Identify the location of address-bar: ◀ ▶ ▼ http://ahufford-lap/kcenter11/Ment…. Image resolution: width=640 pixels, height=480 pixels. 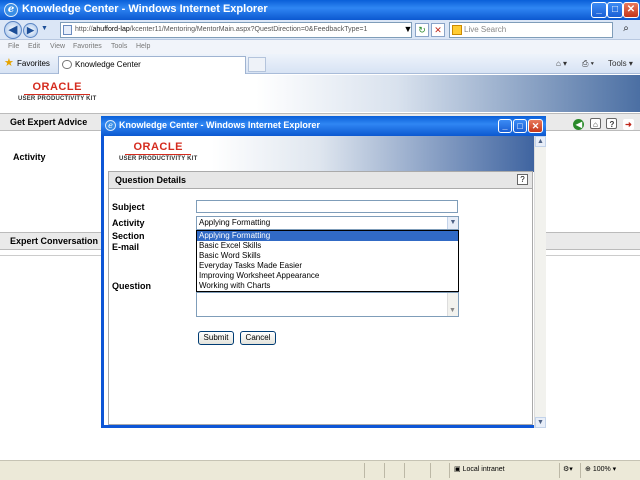
(320, 30).